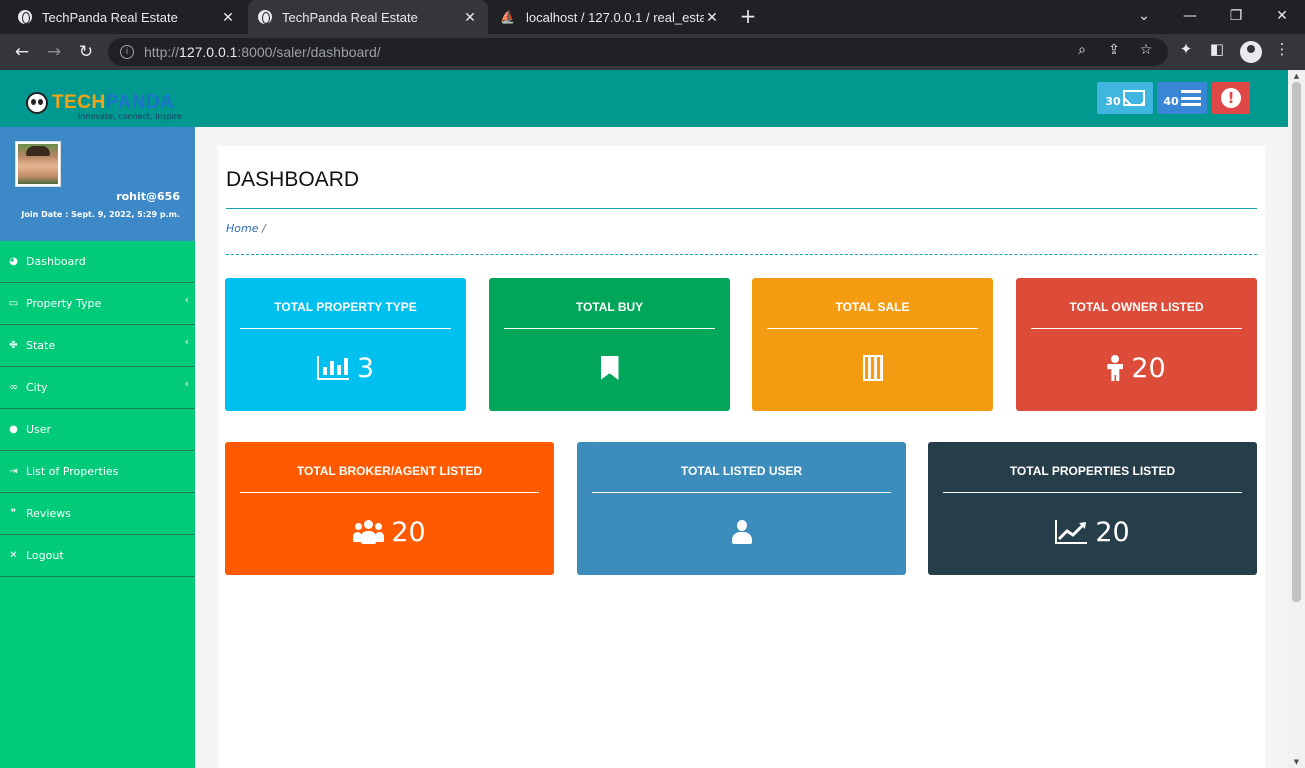 Image resolution: width=1305 pixels, height=768 pixels. I want to click on sidebar-item-city: ∞ City ‹, so click(97, 388).